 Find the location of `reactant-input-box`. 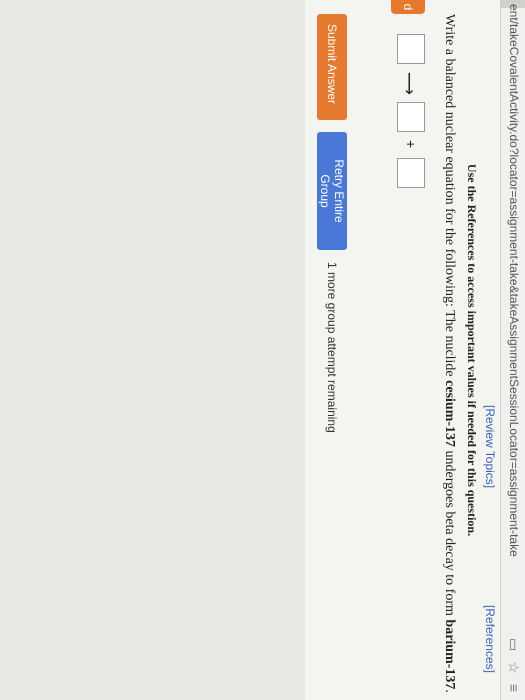

reactant-input-box is located at coordinates (411, 49).